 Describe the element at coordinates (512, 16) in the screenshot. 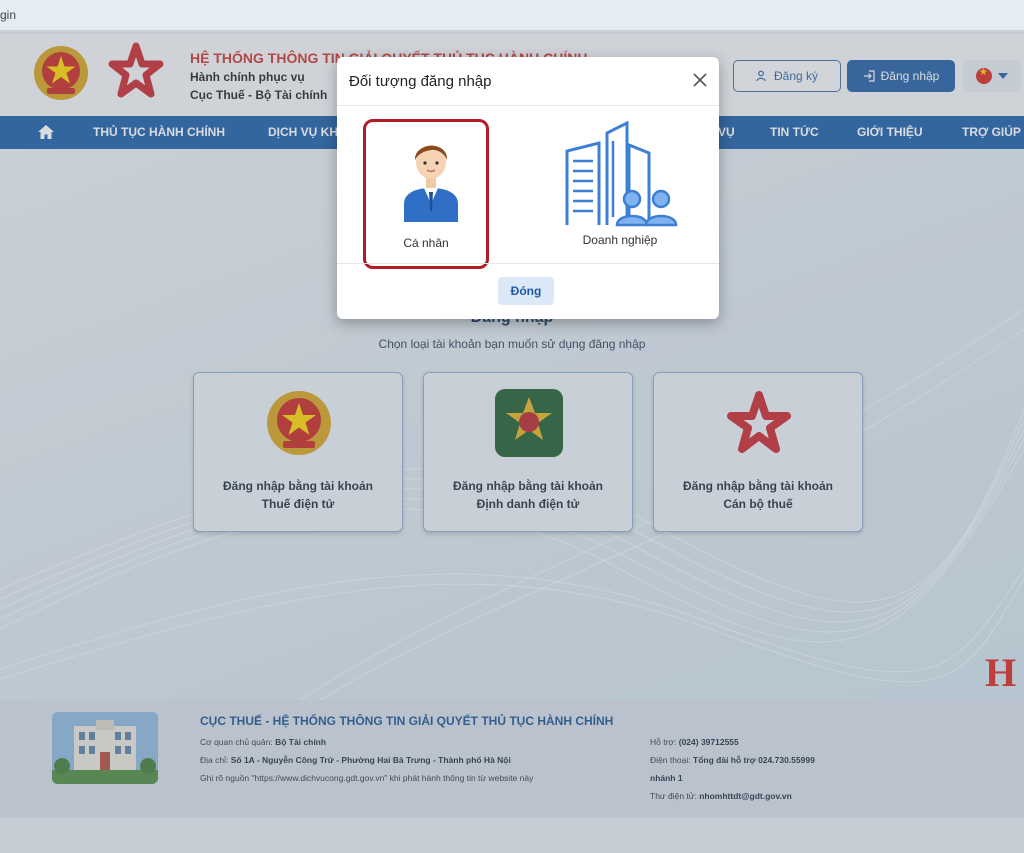

I see `browser-address-bar: gin` at that location.